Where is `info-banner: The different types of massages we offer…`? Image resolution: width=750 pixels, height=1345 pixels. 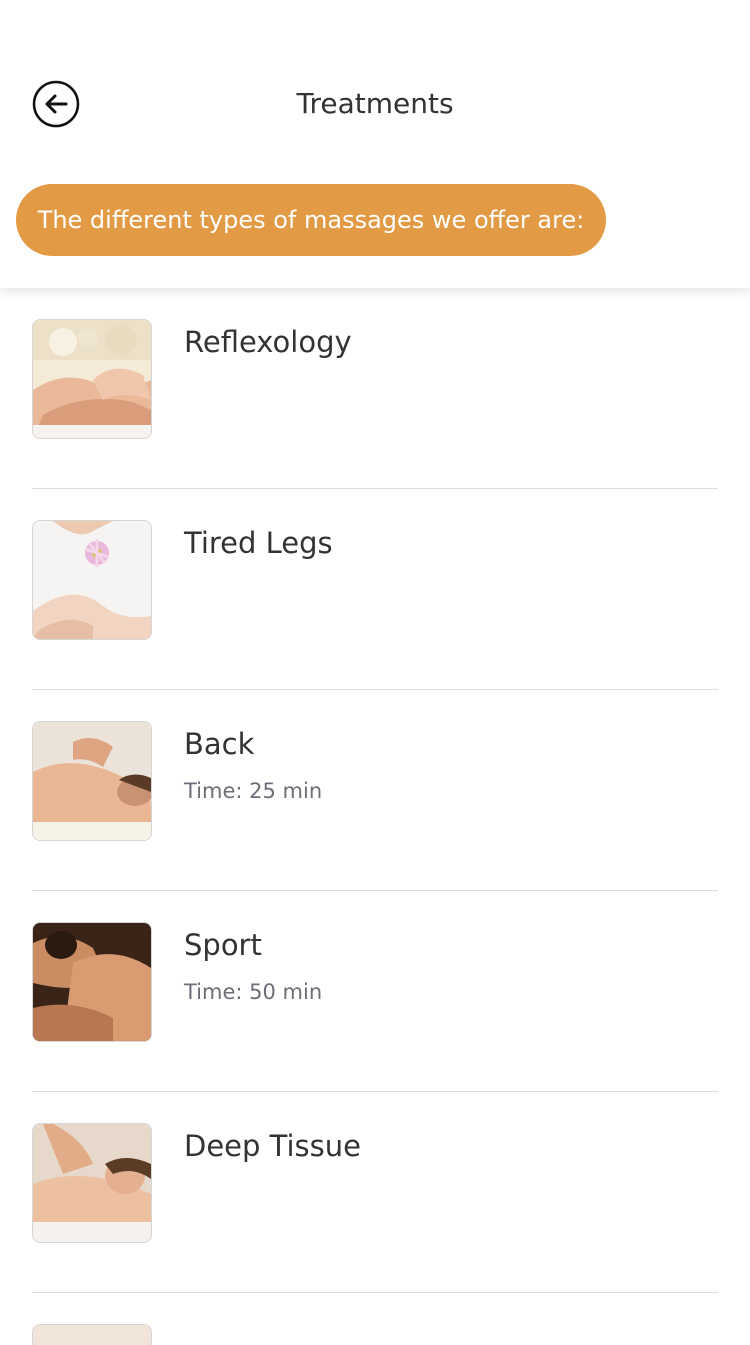
info-banner: The different types of massages we offer… is located at coordinates (311, 220).